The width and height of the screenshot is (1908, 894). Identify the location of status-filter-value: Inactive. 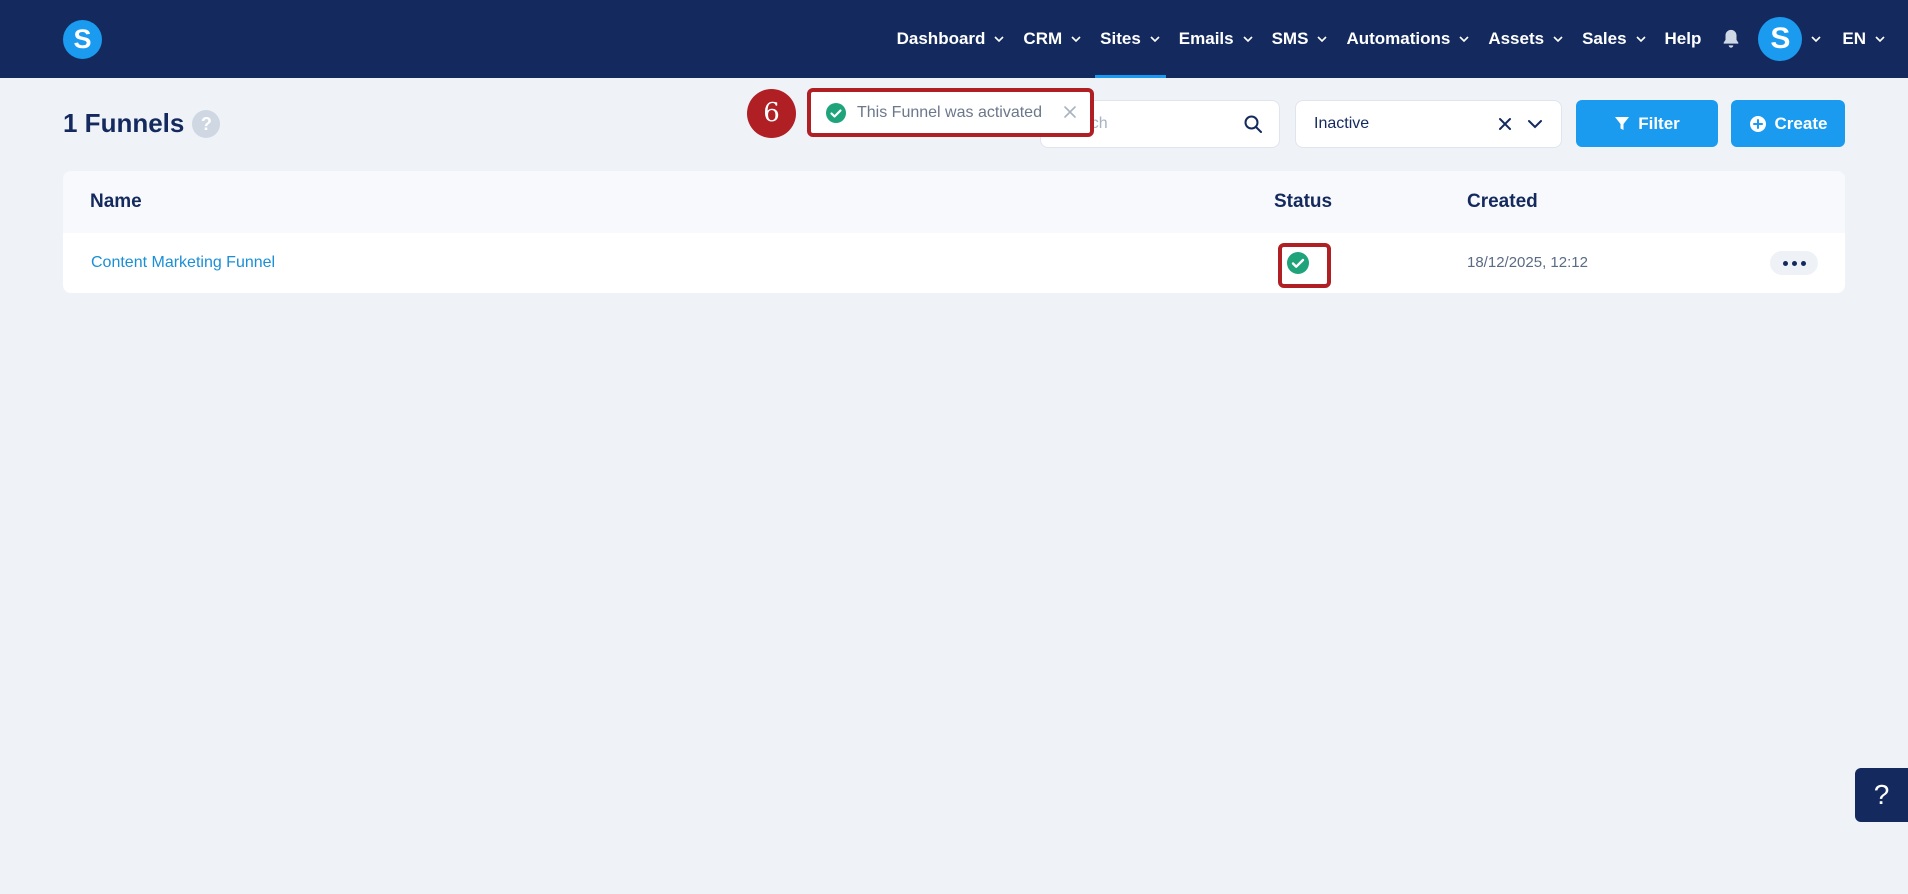
(1342, 123).